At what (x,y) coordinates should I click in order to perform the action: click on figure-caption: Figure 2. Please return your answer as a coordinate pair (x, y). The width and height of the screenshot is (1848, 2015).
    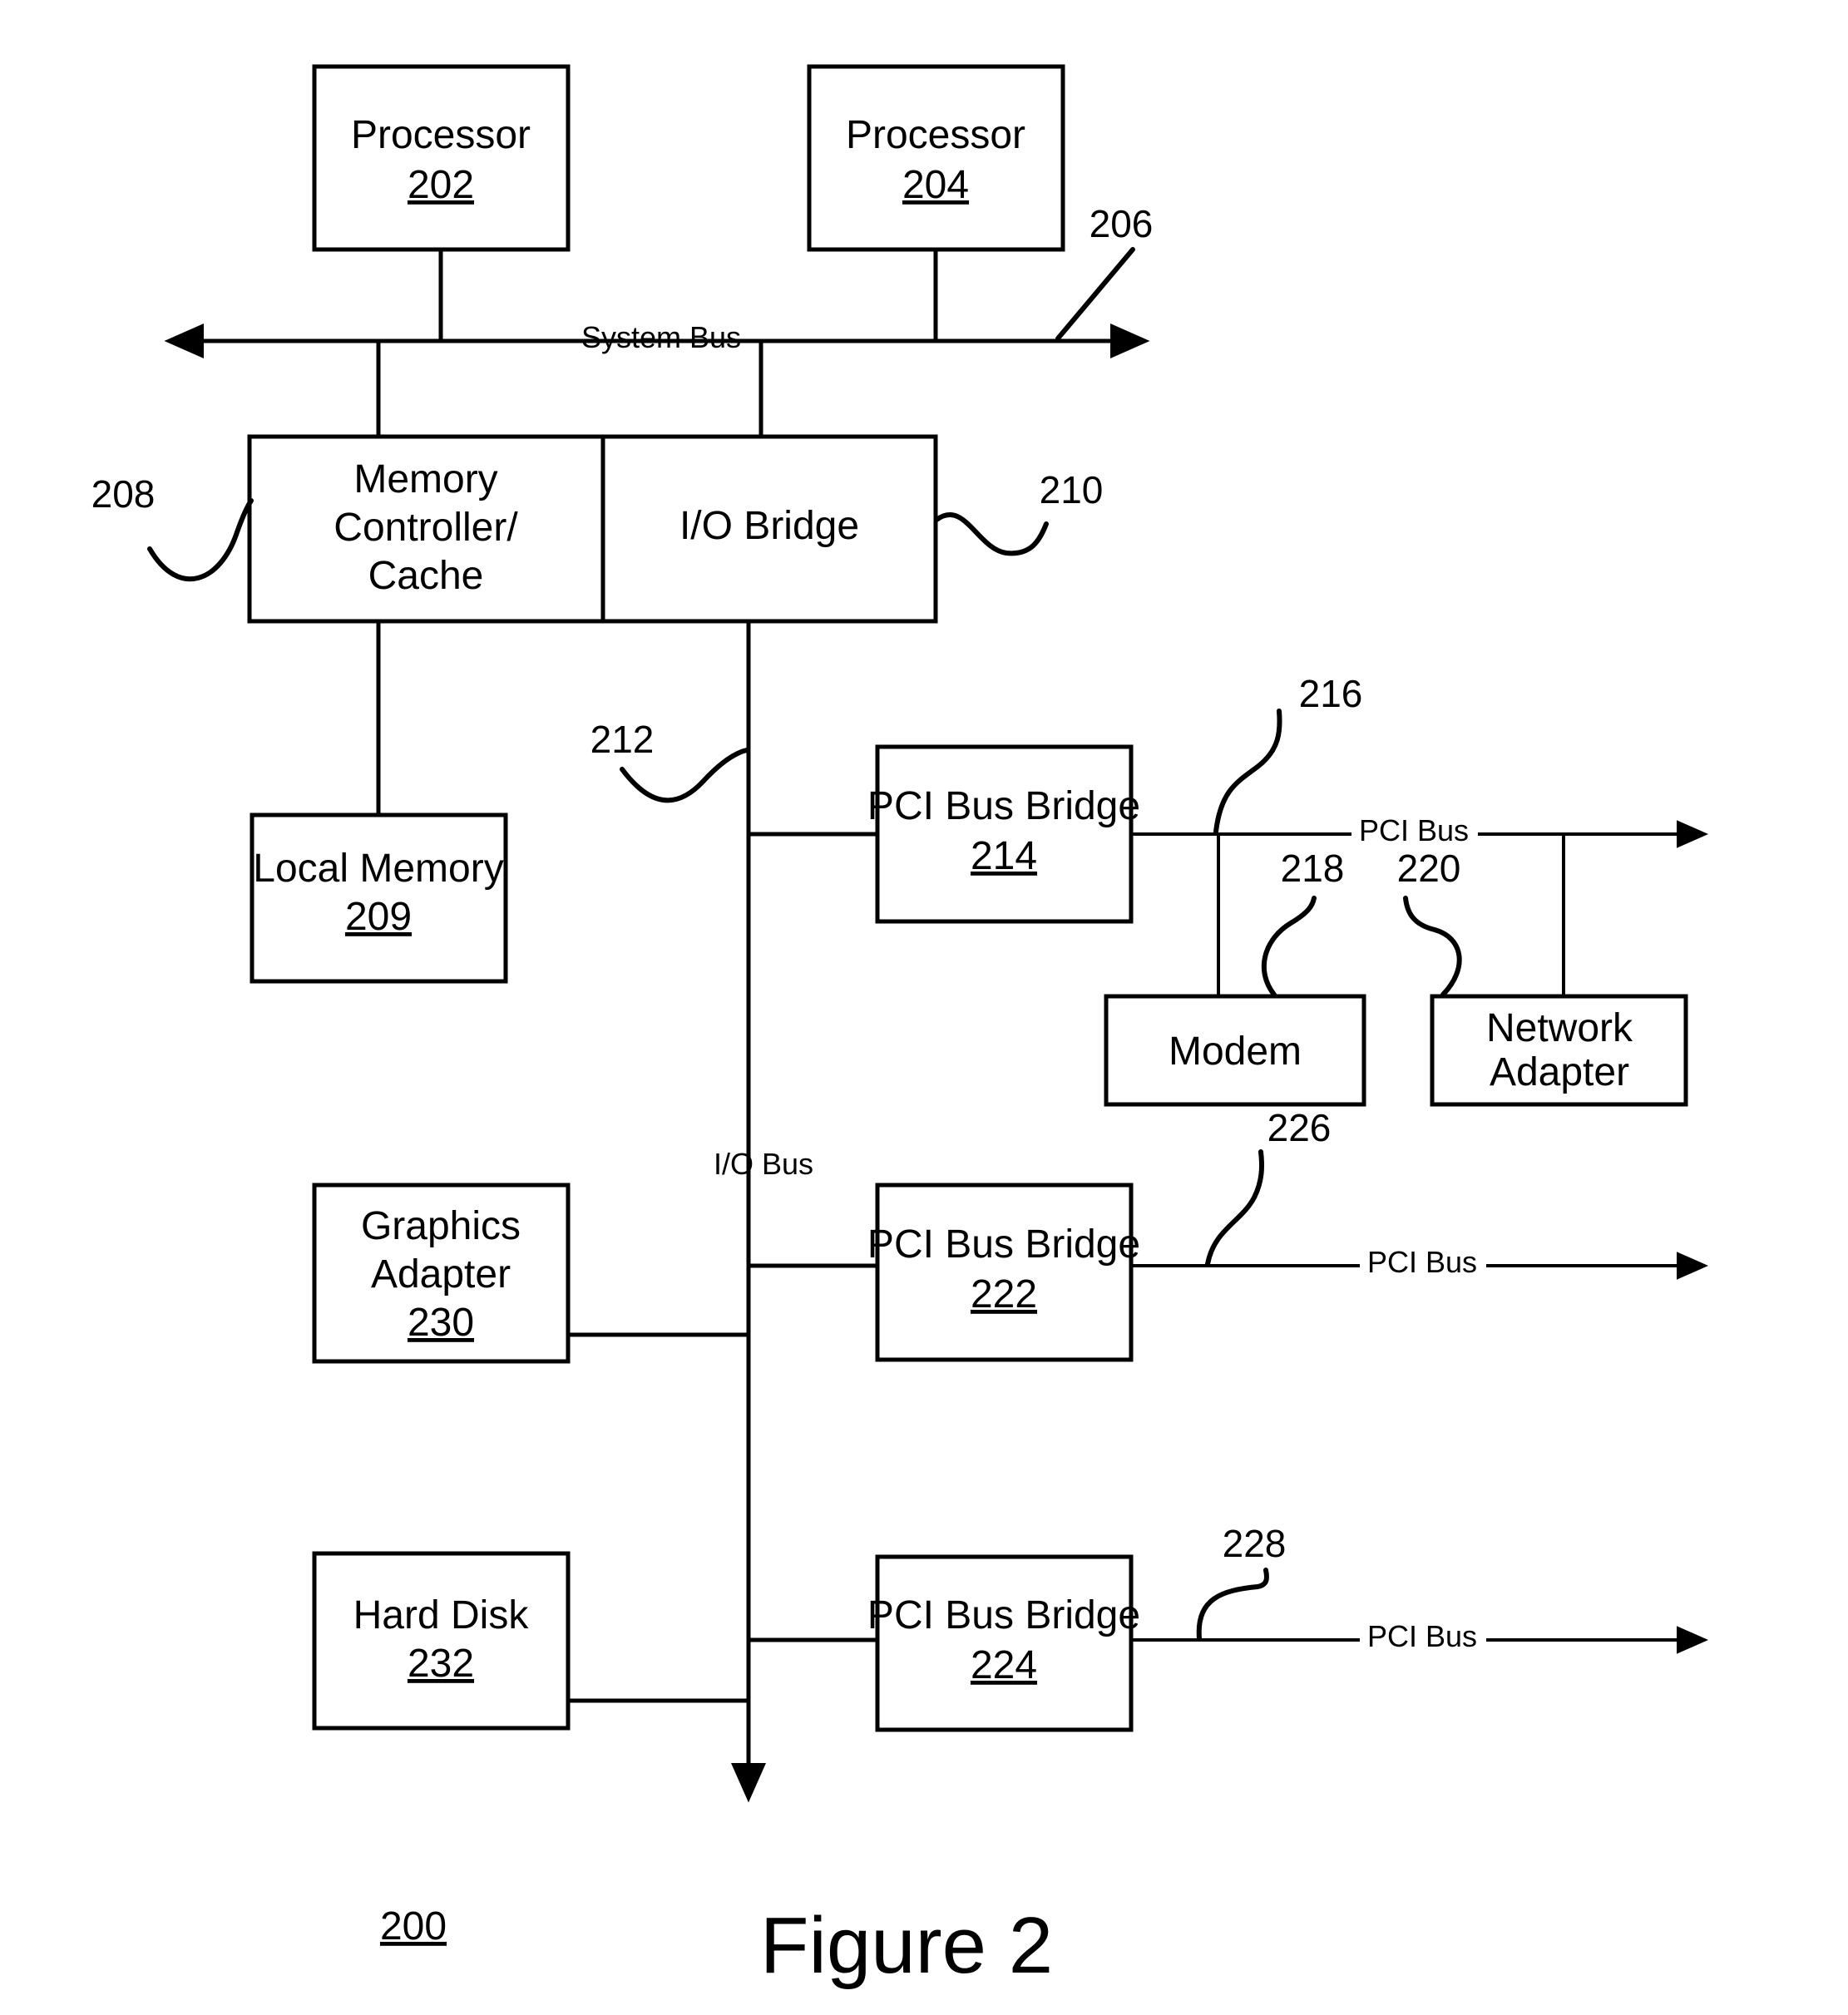
    Looking at the image, I should click on (906, 1946).